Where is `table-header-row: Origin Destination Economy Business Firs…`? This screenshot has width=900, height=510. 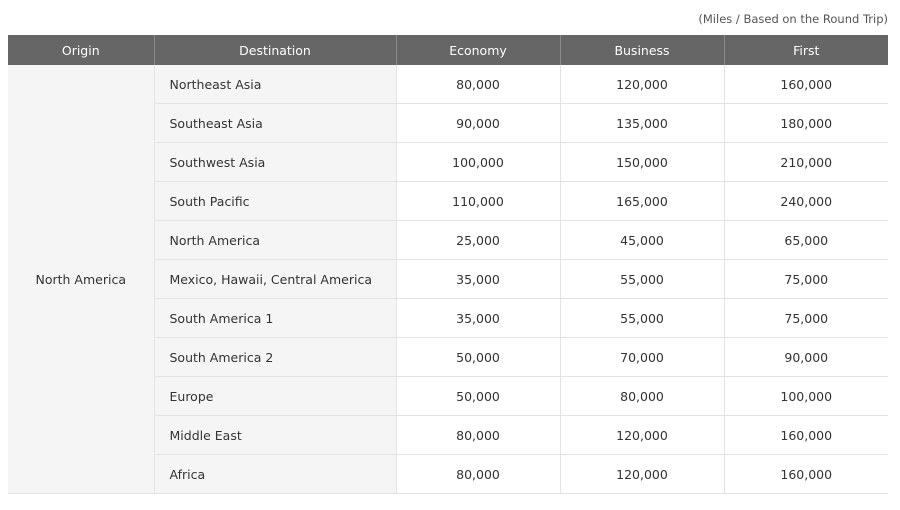 table-header-row: Origin Destination Economy Business Firs… is located at coordinates (448, 50).